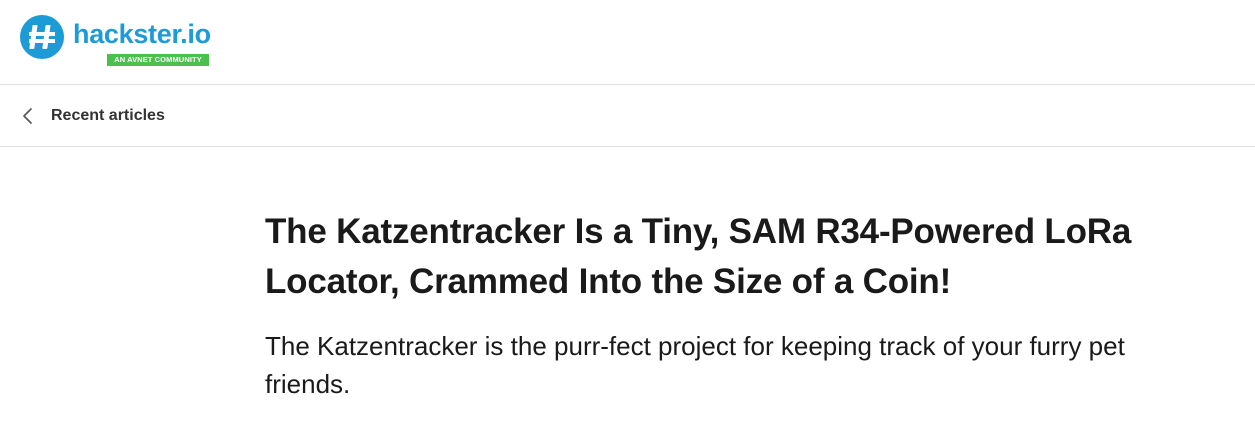 The image size is (1255, 422). I want to click on back-to-recent-articles-link: Recent articles, so click(93, 115).